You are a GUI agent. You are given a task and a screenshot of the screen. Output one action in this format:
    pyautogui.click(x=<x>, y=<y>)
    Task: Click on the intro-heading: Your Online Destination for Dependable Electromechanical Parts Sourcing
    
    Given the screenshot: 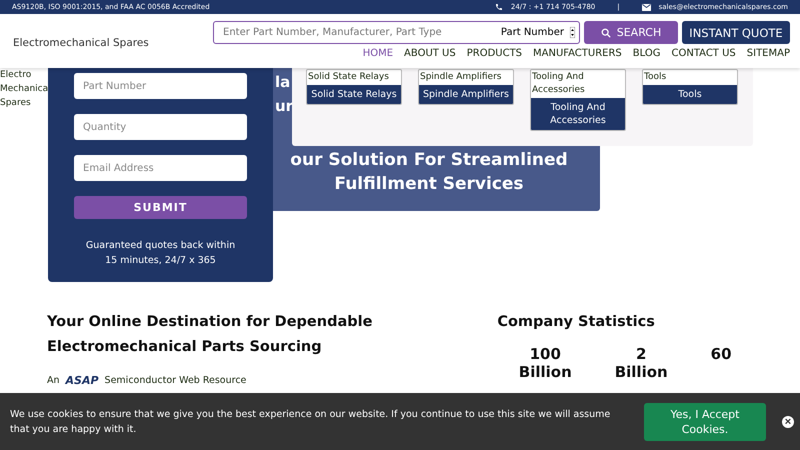 What is the action you would take?
    pyautogui.click(x=210, y=335)
    